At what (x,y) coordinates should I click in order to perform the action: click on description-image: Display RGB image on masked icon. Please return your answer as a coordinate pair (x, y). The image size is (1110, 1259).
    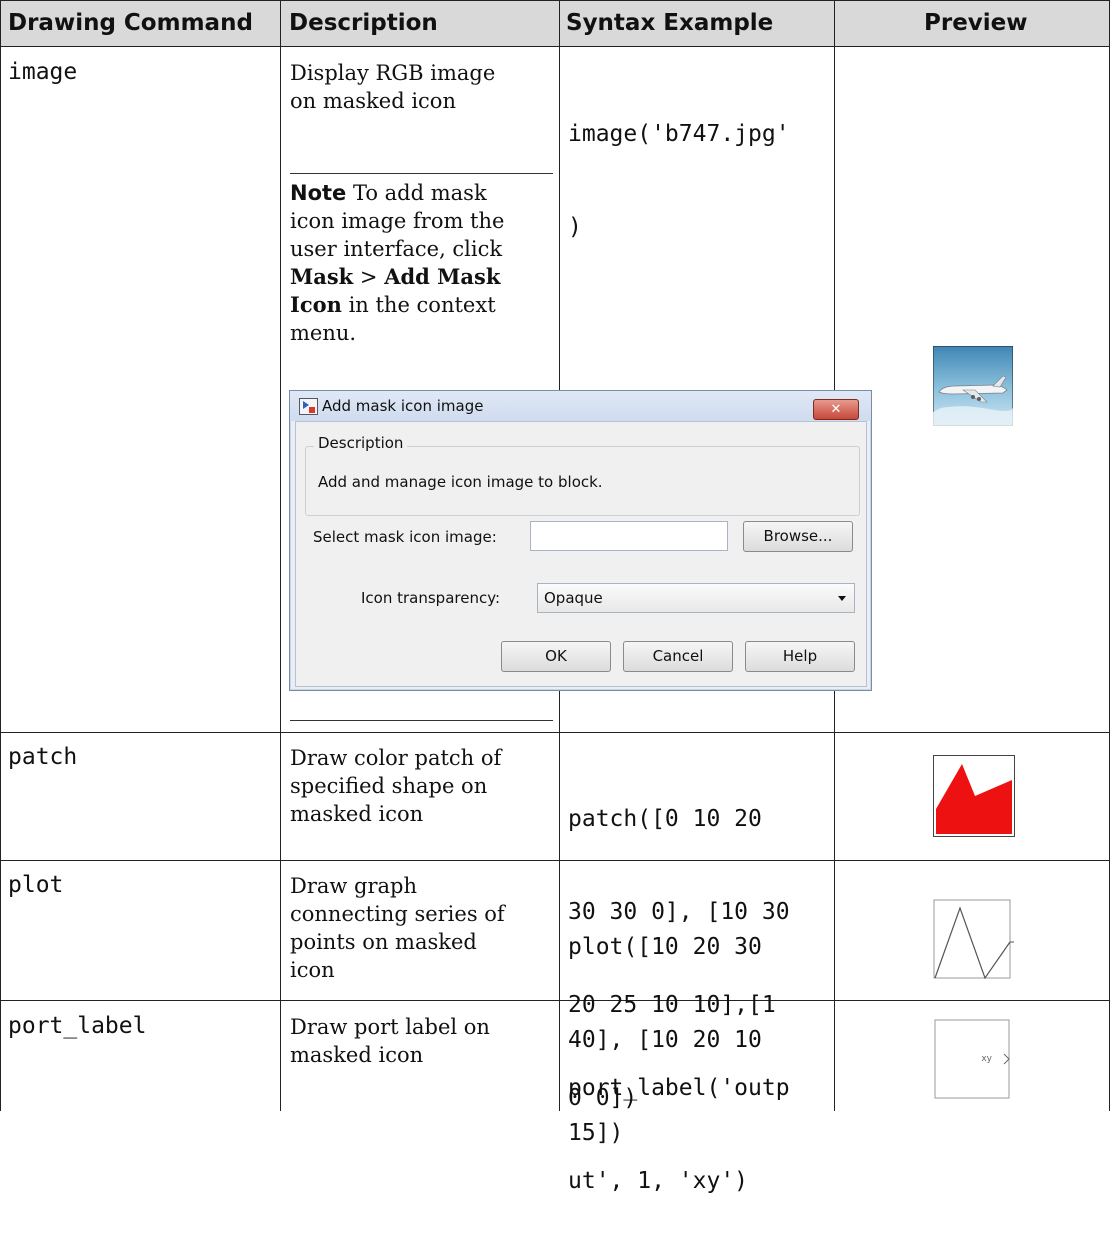
    Looking at the image, I should click on (392, 87).